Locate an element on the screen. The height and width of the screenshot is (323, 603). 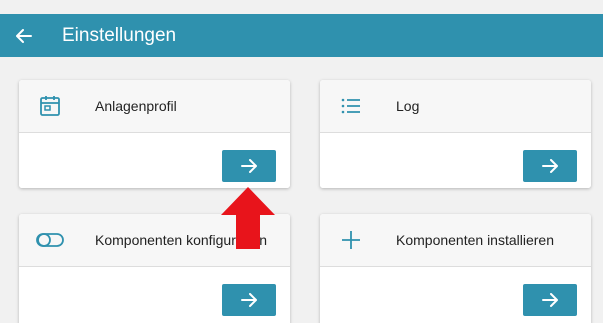
open-anlagenprofil-button is located at coordinates (249, 166).